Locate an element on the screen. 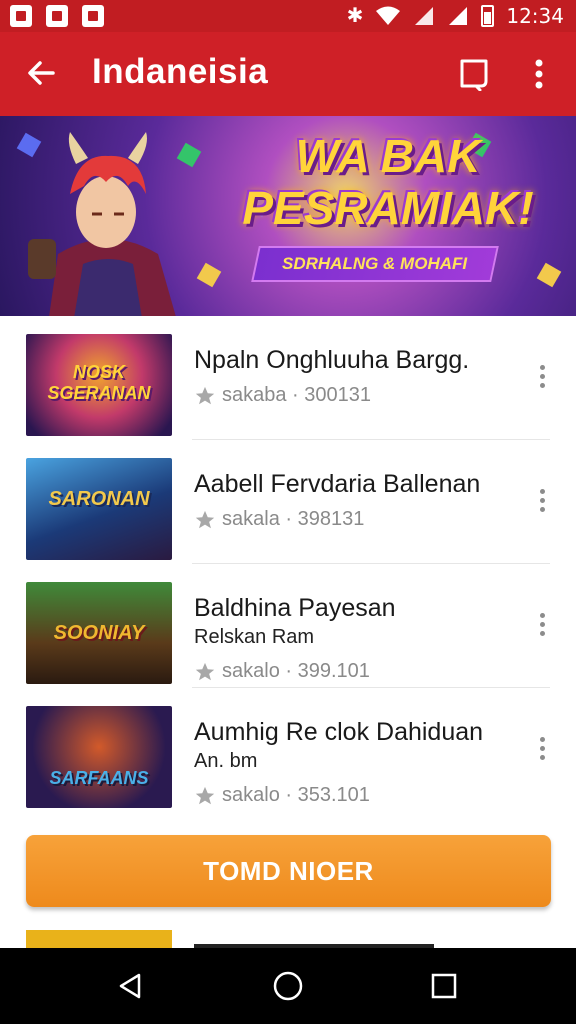 Image resolution: width=576 pixels, height=1024 pixels. game-thumbnail: SOONIAY is located at coordinates (99, 633).